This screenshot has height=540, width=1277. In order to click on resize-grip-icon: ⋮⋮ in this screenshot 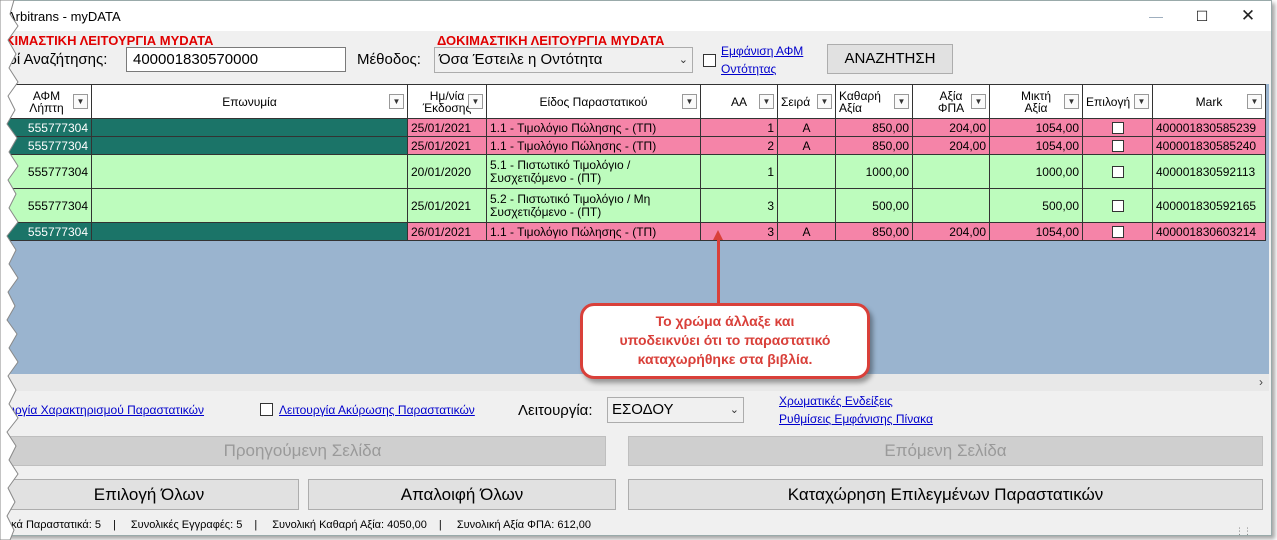, I will do `click(1243, 528)`.